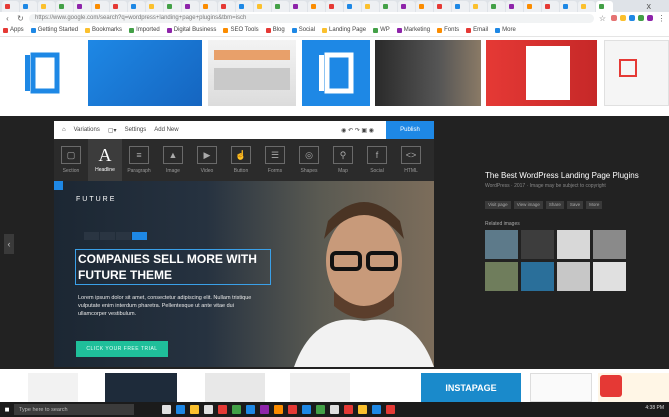 This screenshot has width=669, height=417. What do you see at coordinates (7, 18) in the screenshot?
I see `back-icon: ‹` at bounding box center [7, 18].